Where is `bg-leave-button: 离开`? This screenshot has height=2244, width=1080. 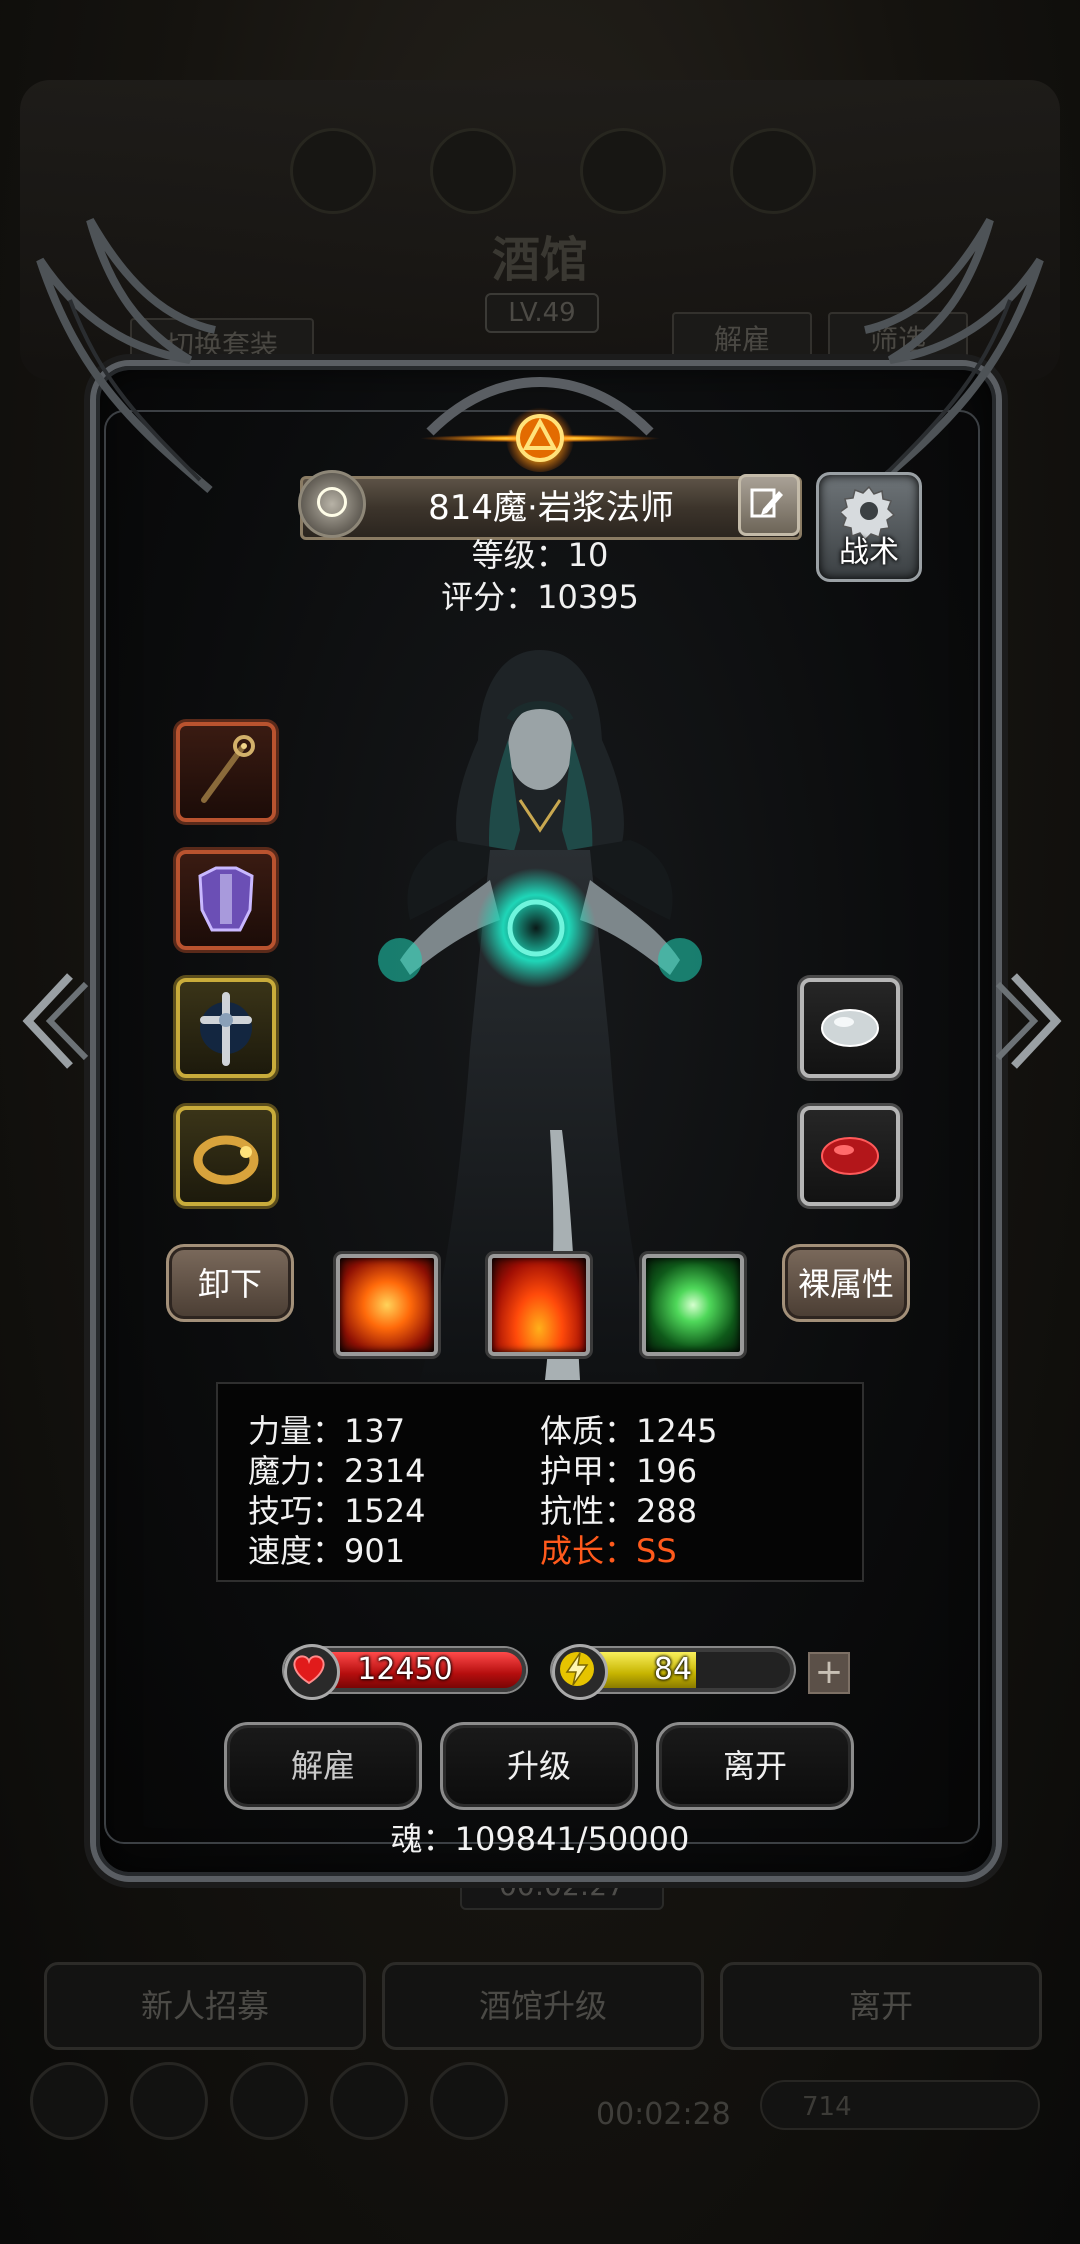 bg-leave-button: 离开 is located at coordinates (881, 2006).